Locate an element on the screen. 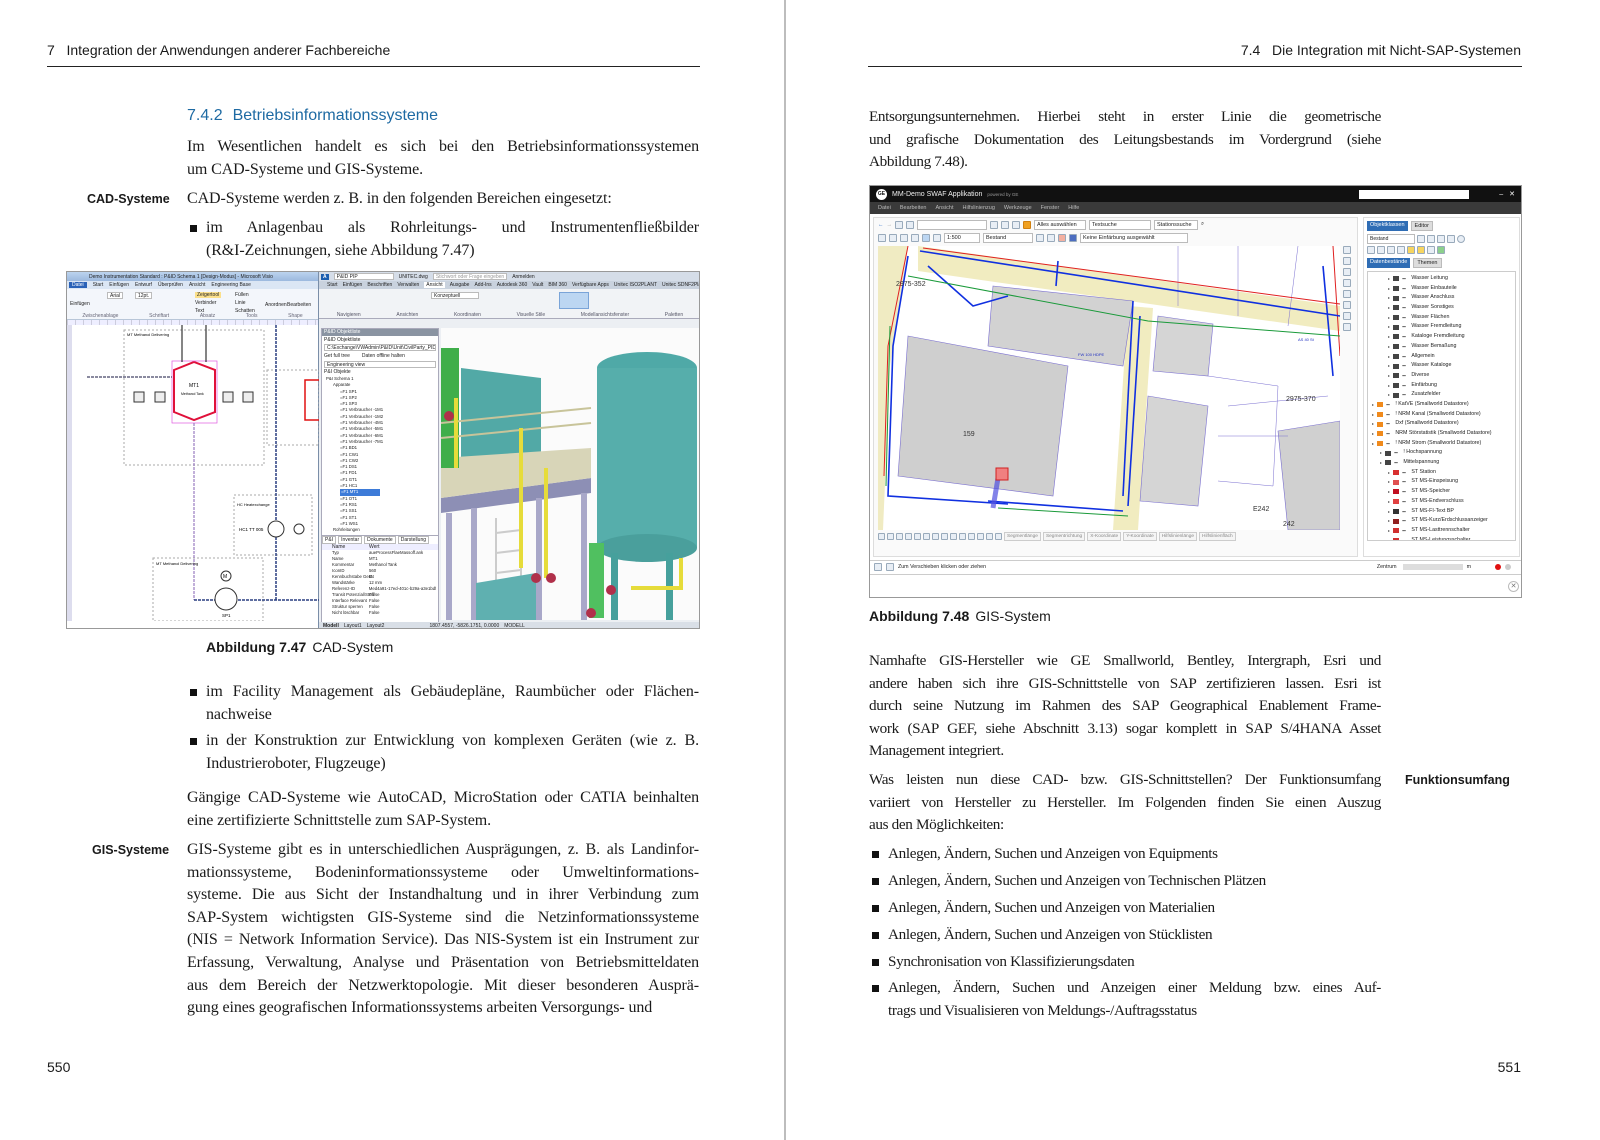 The width and height of the screenshot is (1600, 1140). tree-item: ▸ ▪▪▪ Kataloge Fremdleitung is located at coordinates (1441, 337).